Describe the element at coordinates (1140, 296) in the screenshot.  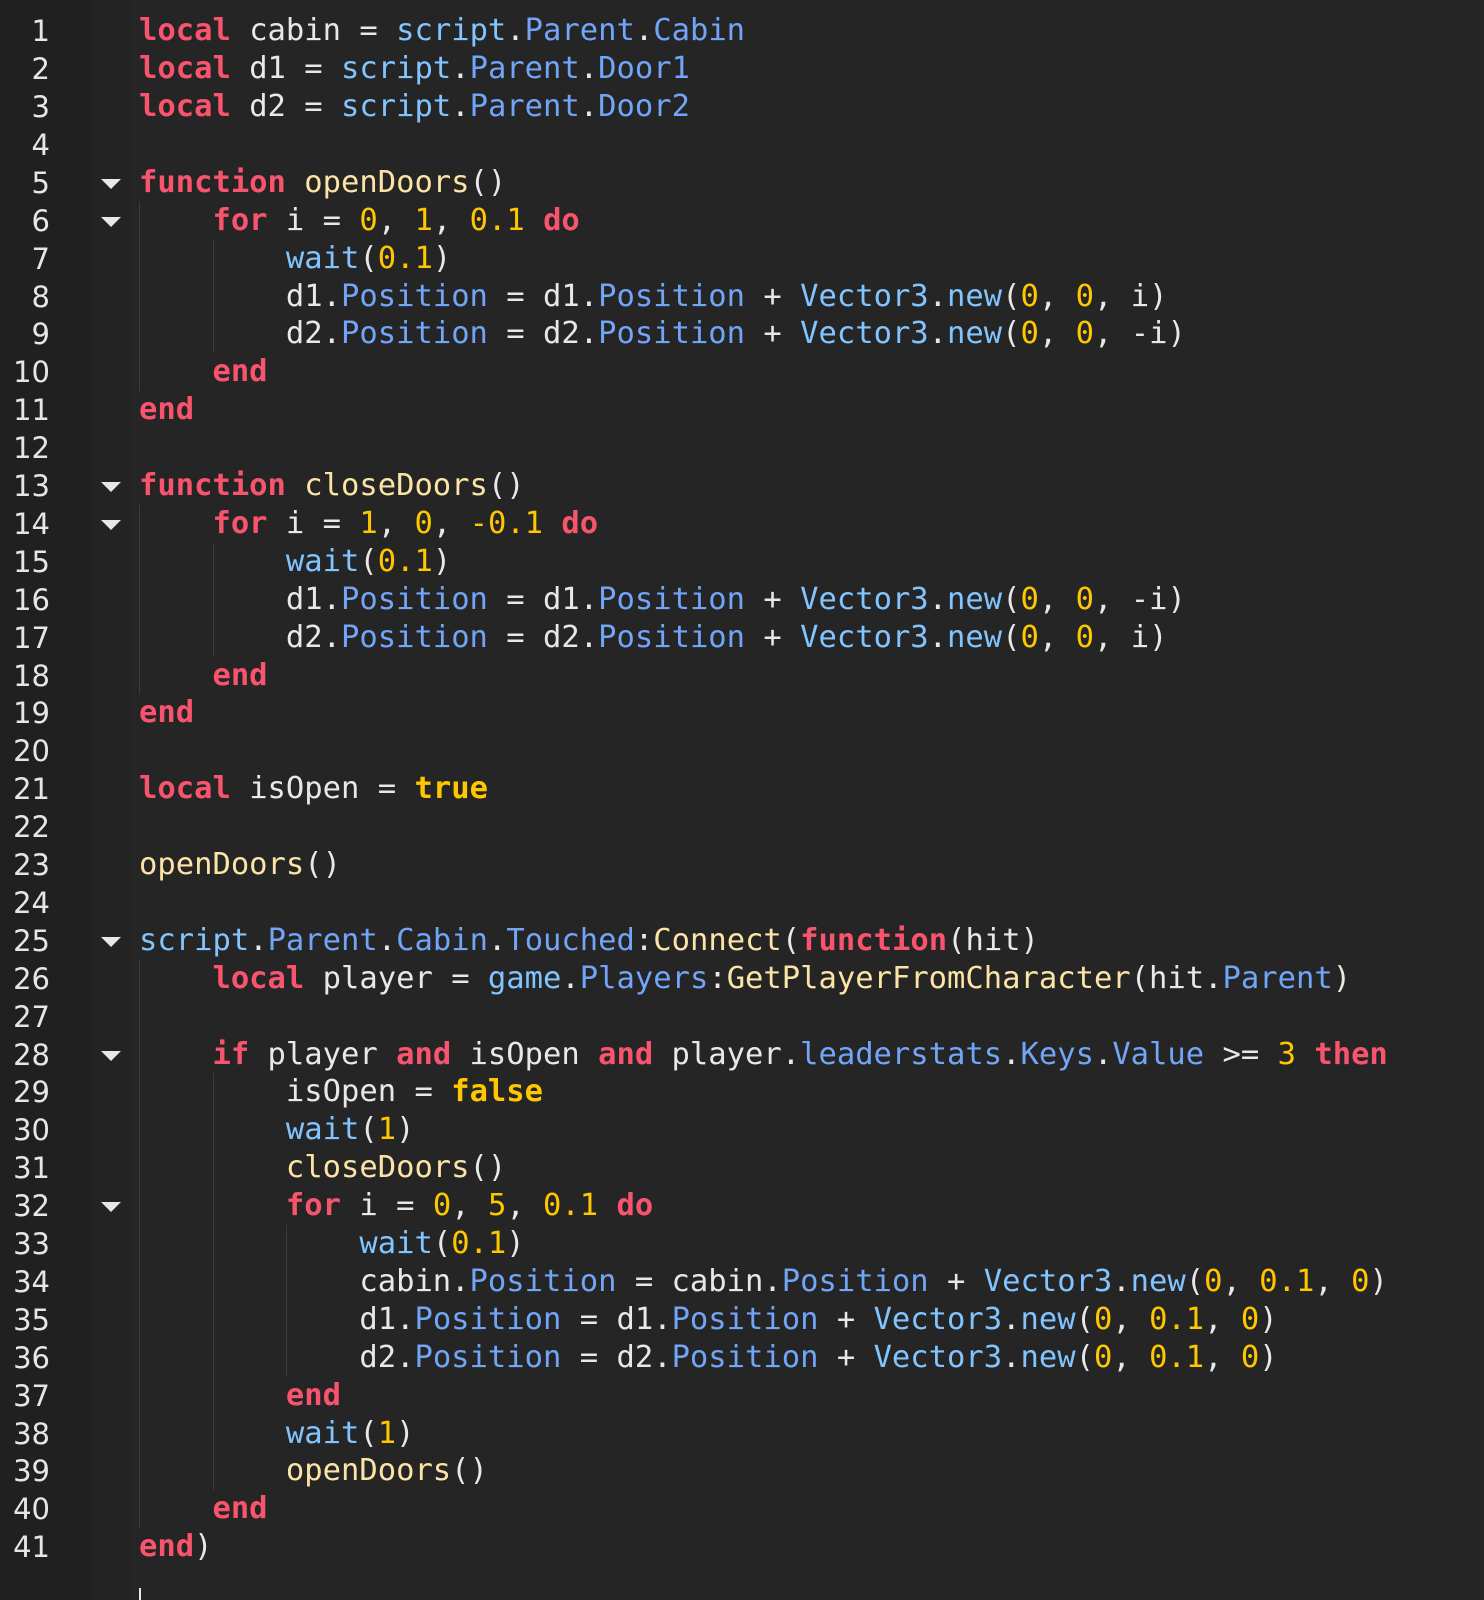
I see `code-token: i` at that location.